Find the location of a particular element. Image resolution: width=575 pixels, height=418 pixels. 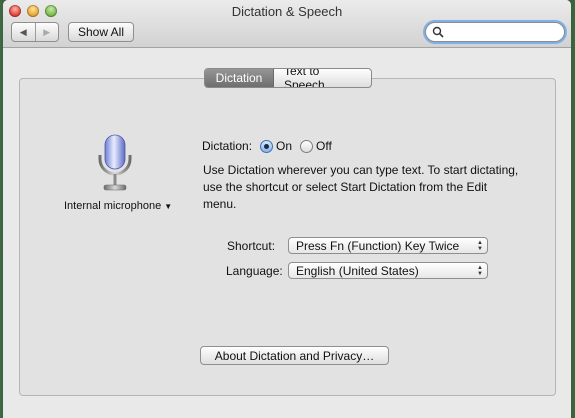

chevron-down-icon: ▼ is located at coordinates (168, 206).